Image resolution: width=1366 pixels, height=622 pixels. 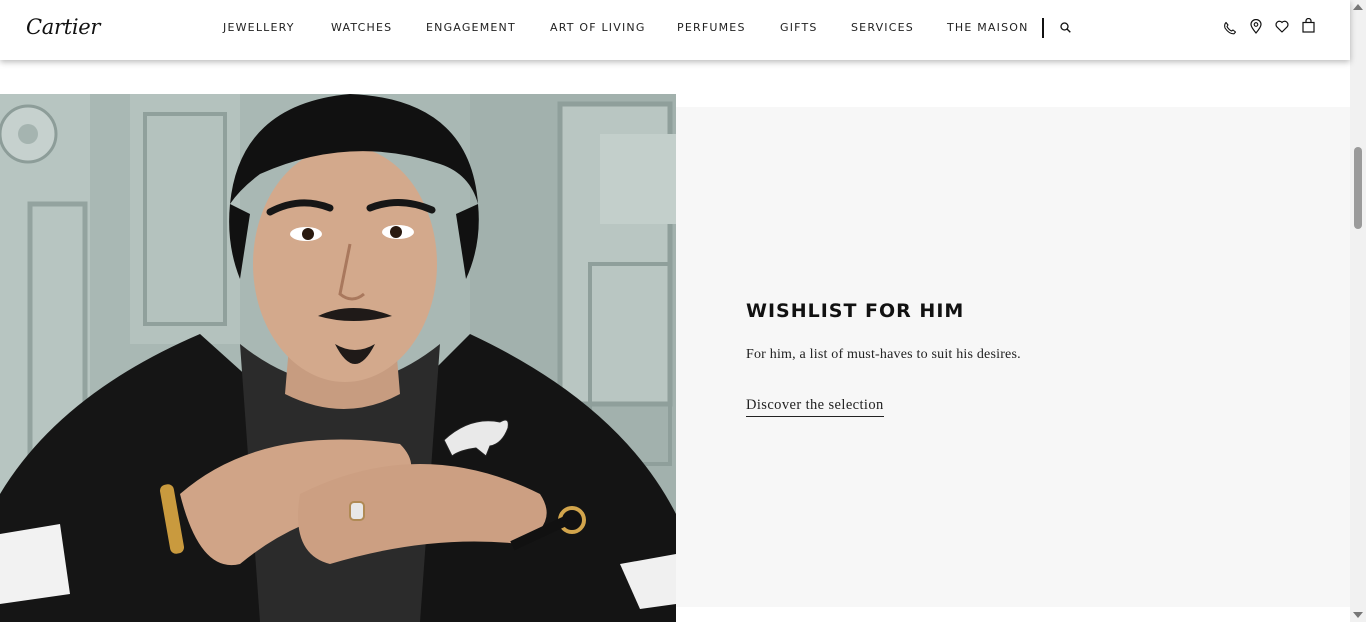 I want to click on nav-item-watches: WATCHES, so click(x=361, y=27).